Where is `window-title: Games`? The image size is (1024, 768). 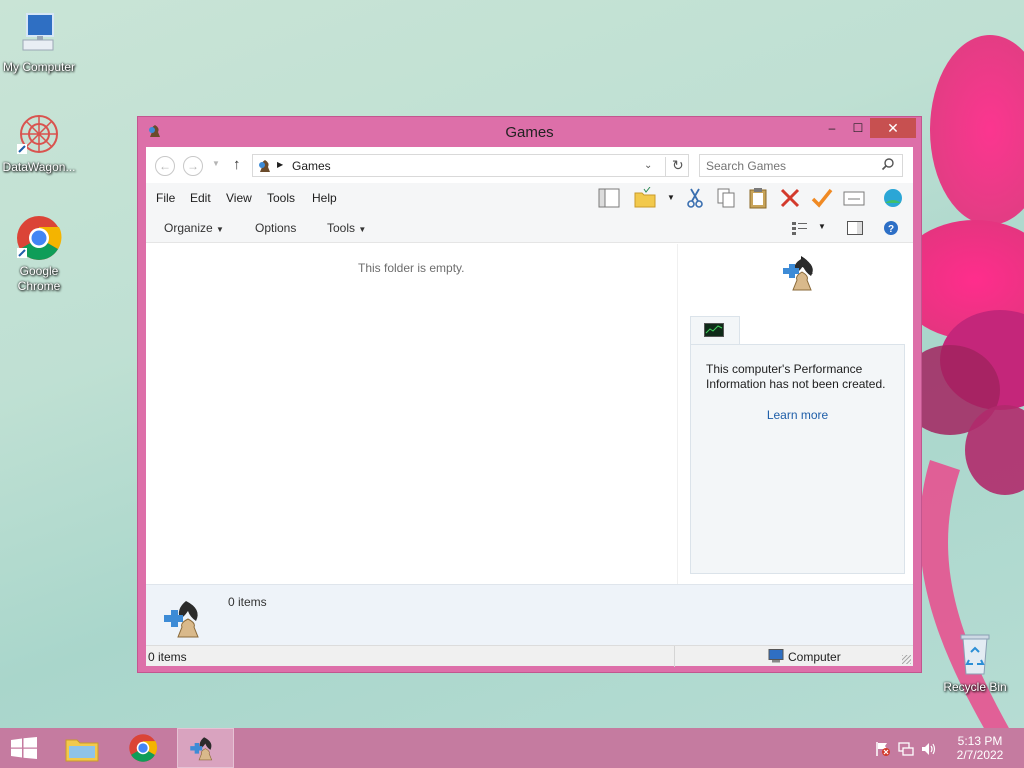
window-title: Games is located at coordinates (529, 132).